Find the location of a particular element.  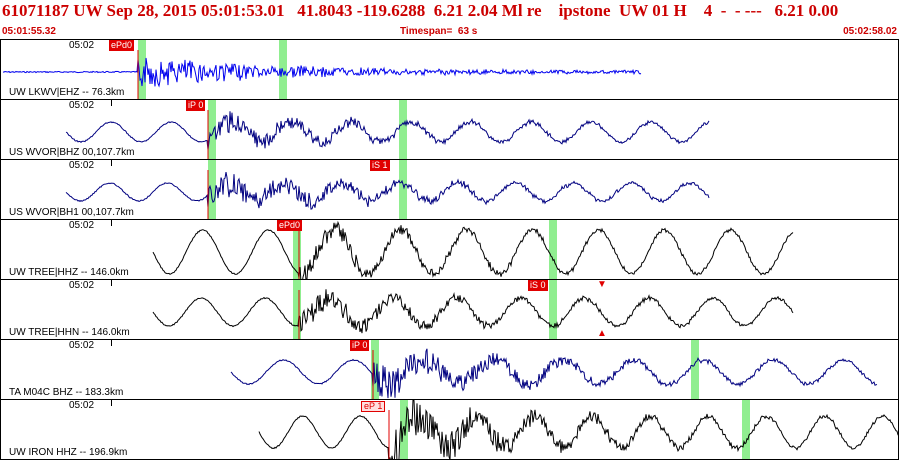

start-time: 05:01:55.32 is located at coordinates (29, 31).